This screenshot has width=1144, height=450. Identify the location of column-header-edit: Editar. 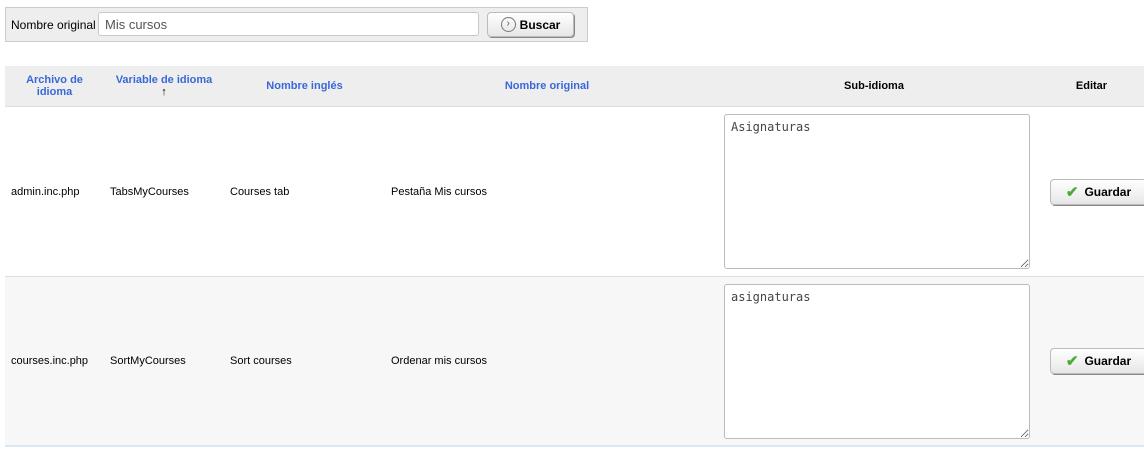
(1091, 86).